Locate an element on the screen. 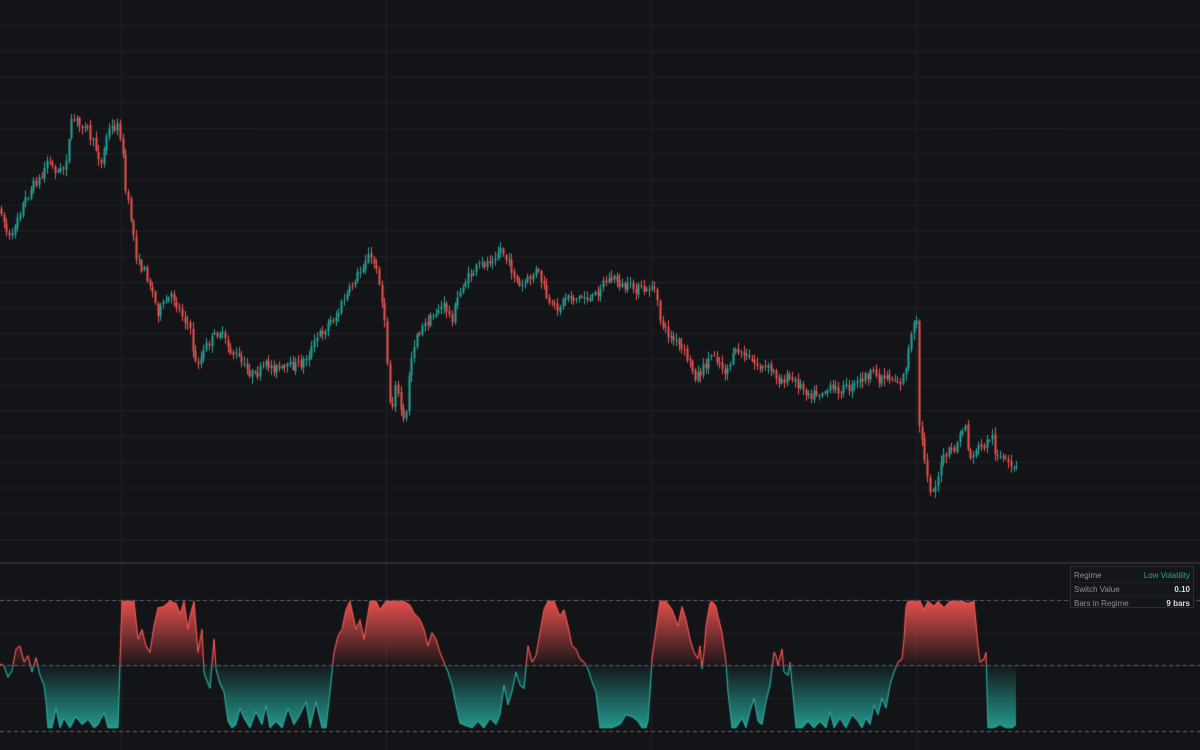 Image resolution: width=1200 pixels, height=750 pixels. legend-row-bars-in-regime: Bars in Regime 9 bars is located at coordinates (1132, 603).